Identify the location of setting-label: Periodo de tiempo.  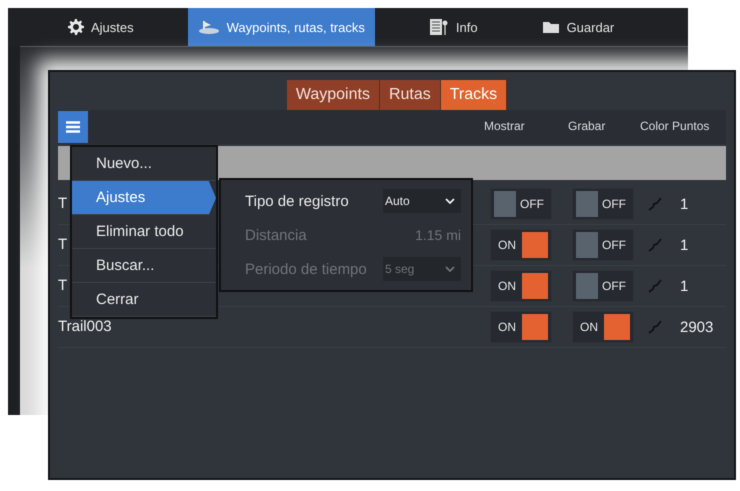
(306, 269).